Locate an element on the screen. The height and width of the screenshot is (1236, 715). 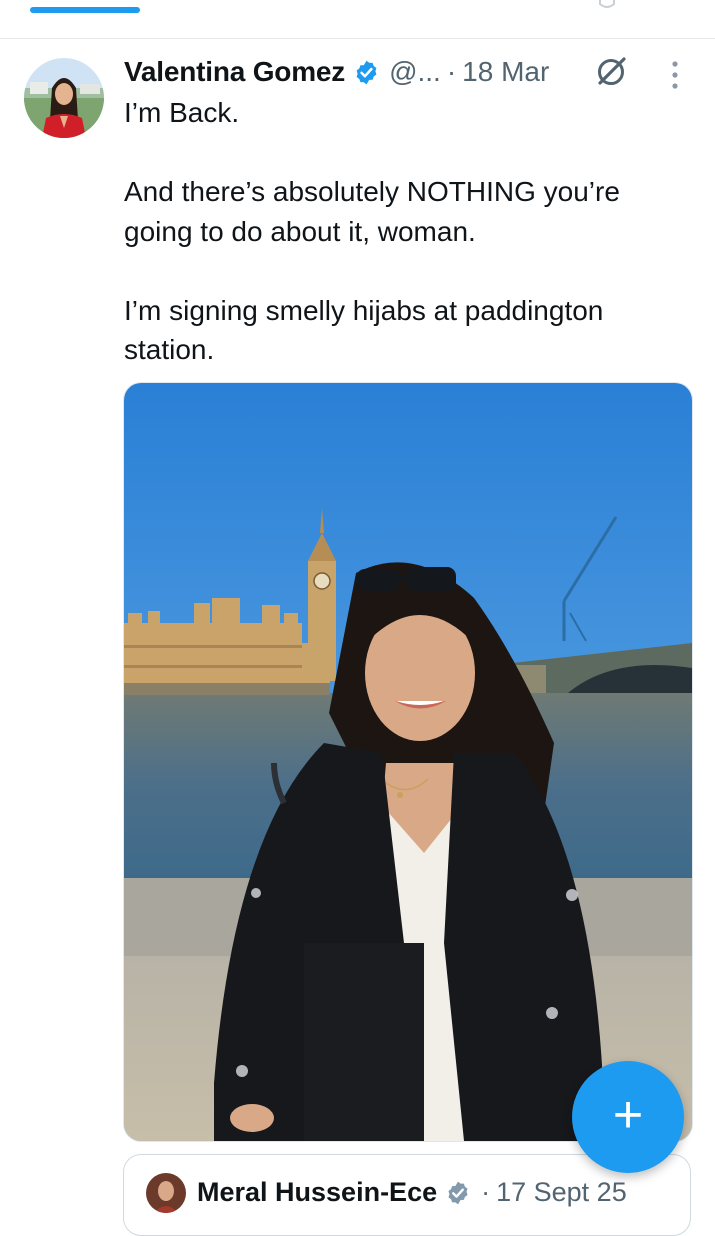
tweet-header: Valentina Gomez @... · 18 Mar is located at coordinates (336, 72).